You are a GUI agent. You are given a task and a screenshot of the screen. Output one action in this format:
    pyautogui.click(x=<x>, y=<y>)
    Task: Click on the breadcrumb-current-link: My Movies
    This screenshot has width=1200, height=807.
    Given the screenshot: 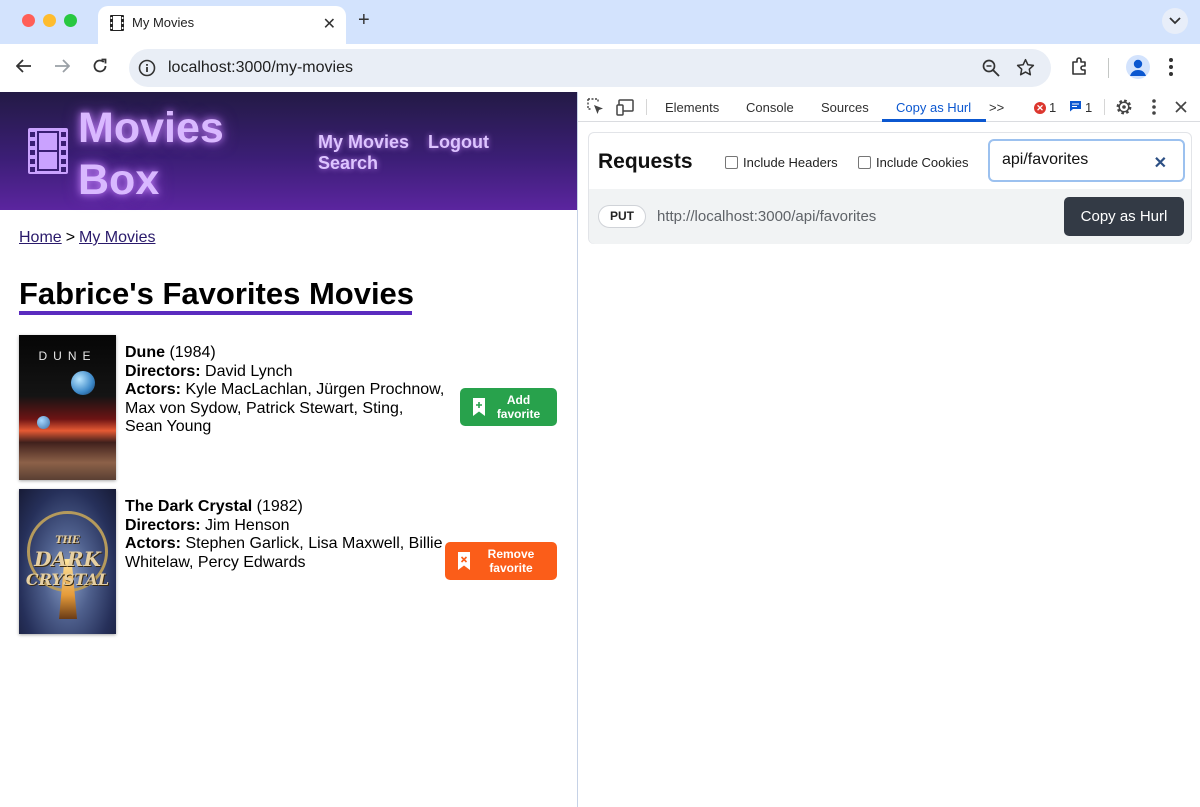 What is the action you would take?
    pyautogui.click(x=117, y=237)
    